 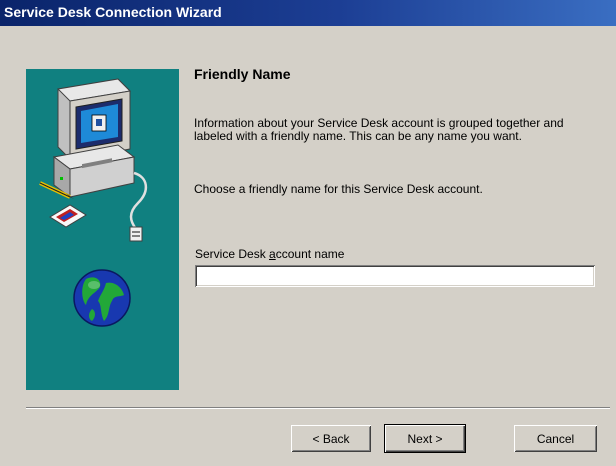 I want to click on page-heading: Friendly Name, so click(x=242, y=74).